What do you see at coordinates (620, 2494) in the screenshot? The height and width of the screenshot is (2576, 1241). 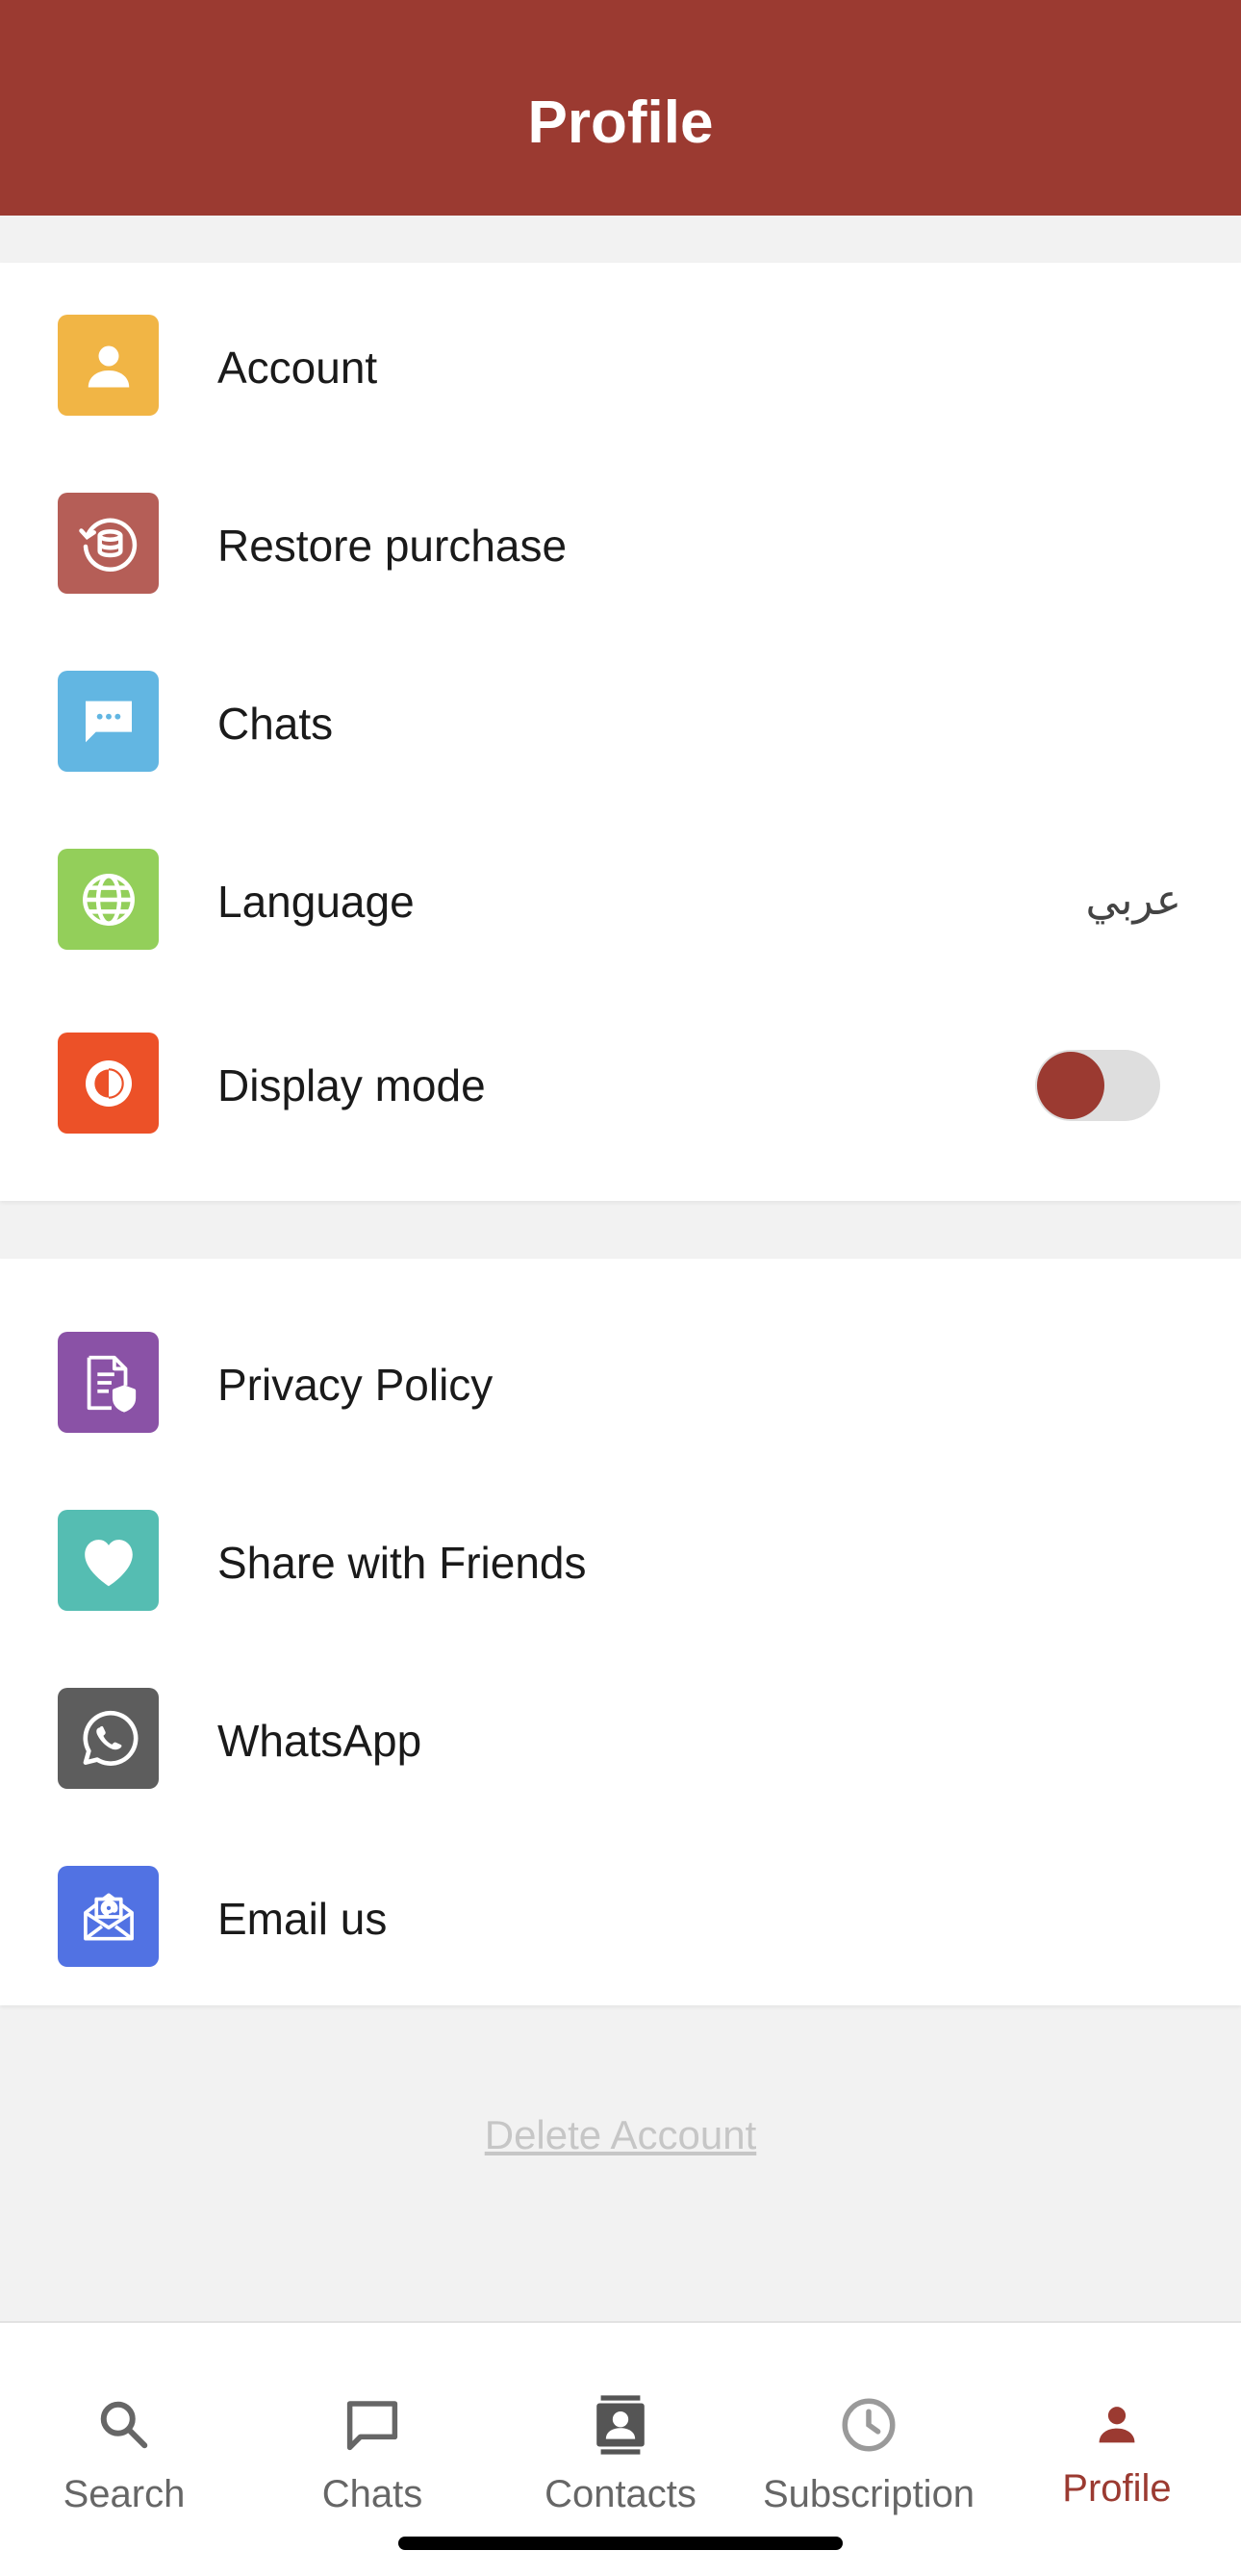 I see `tab-contacts-label: Contacts` at bounding box center [620, 2494].